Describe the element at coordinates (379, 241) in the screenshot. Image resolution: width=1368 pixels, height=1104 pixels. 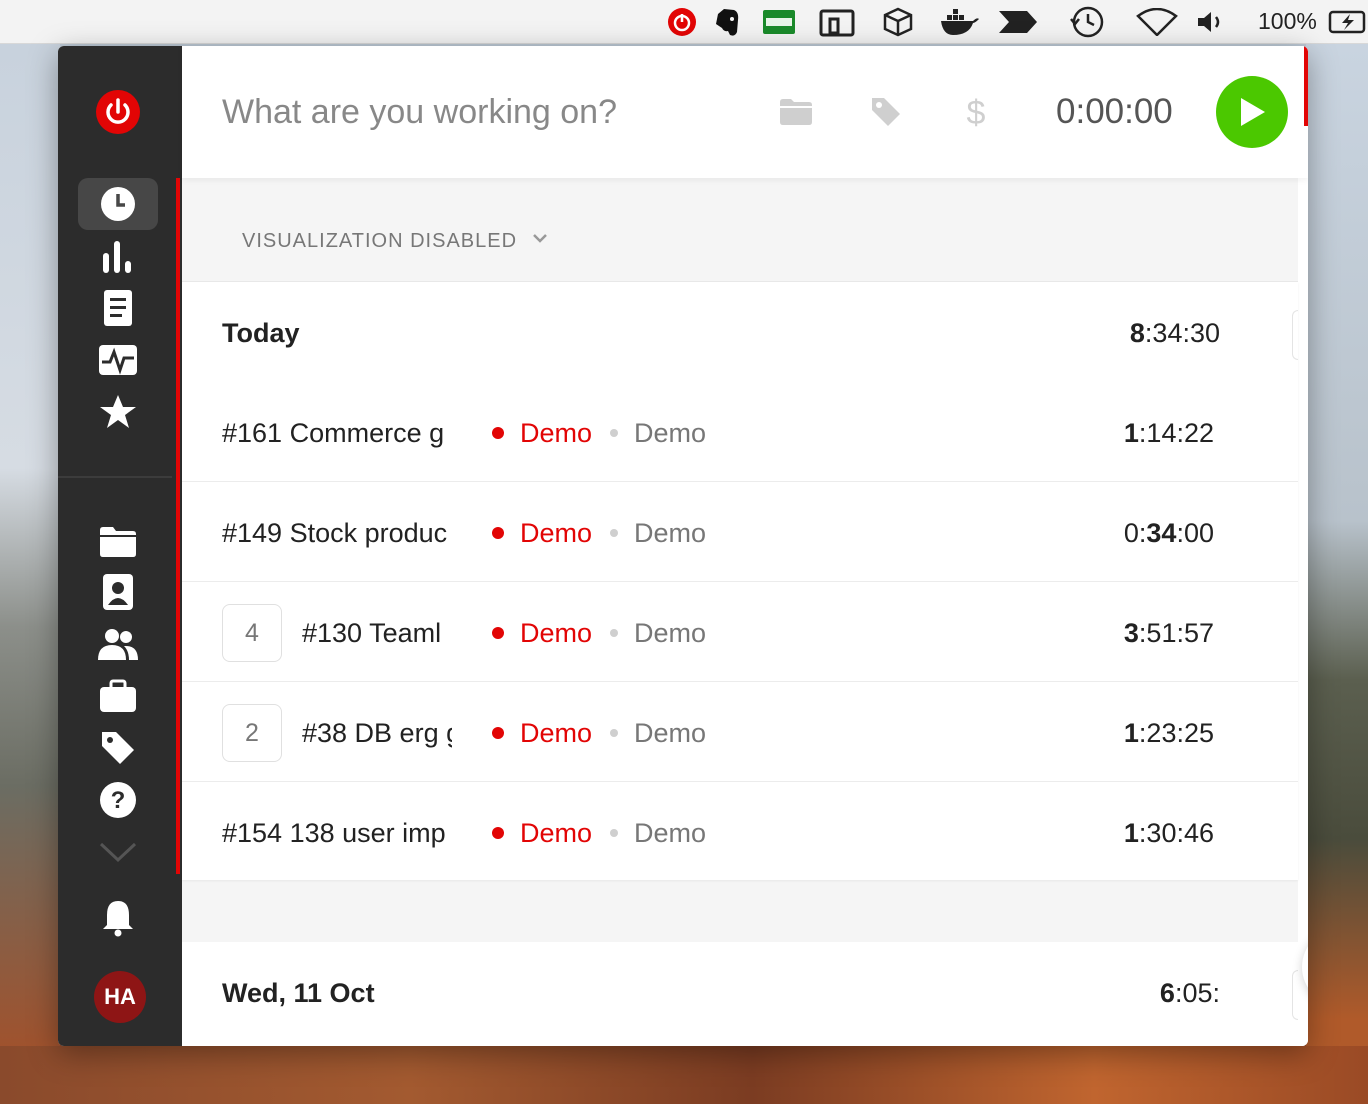
I see `visualization-toggle: VISUALIZATION DISABLED` at that location.